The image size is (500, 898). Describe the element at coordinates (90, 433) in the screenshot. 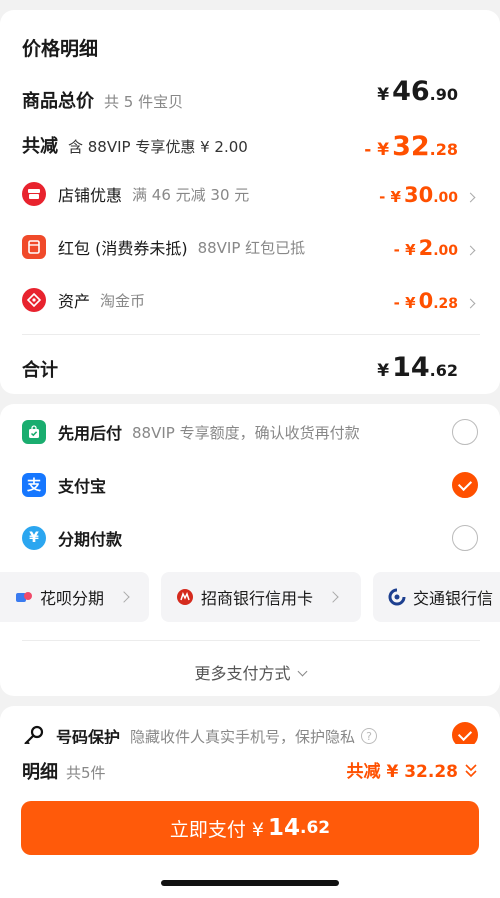

I see `pay-later-label: 先用后付` at that location.